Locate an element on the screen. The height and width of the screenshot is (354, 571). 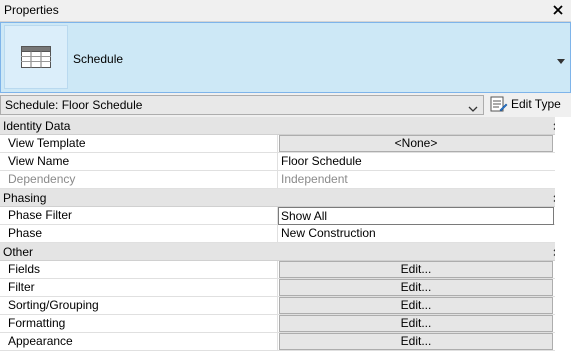
group-label: Other is located at coordinates (18, 252).